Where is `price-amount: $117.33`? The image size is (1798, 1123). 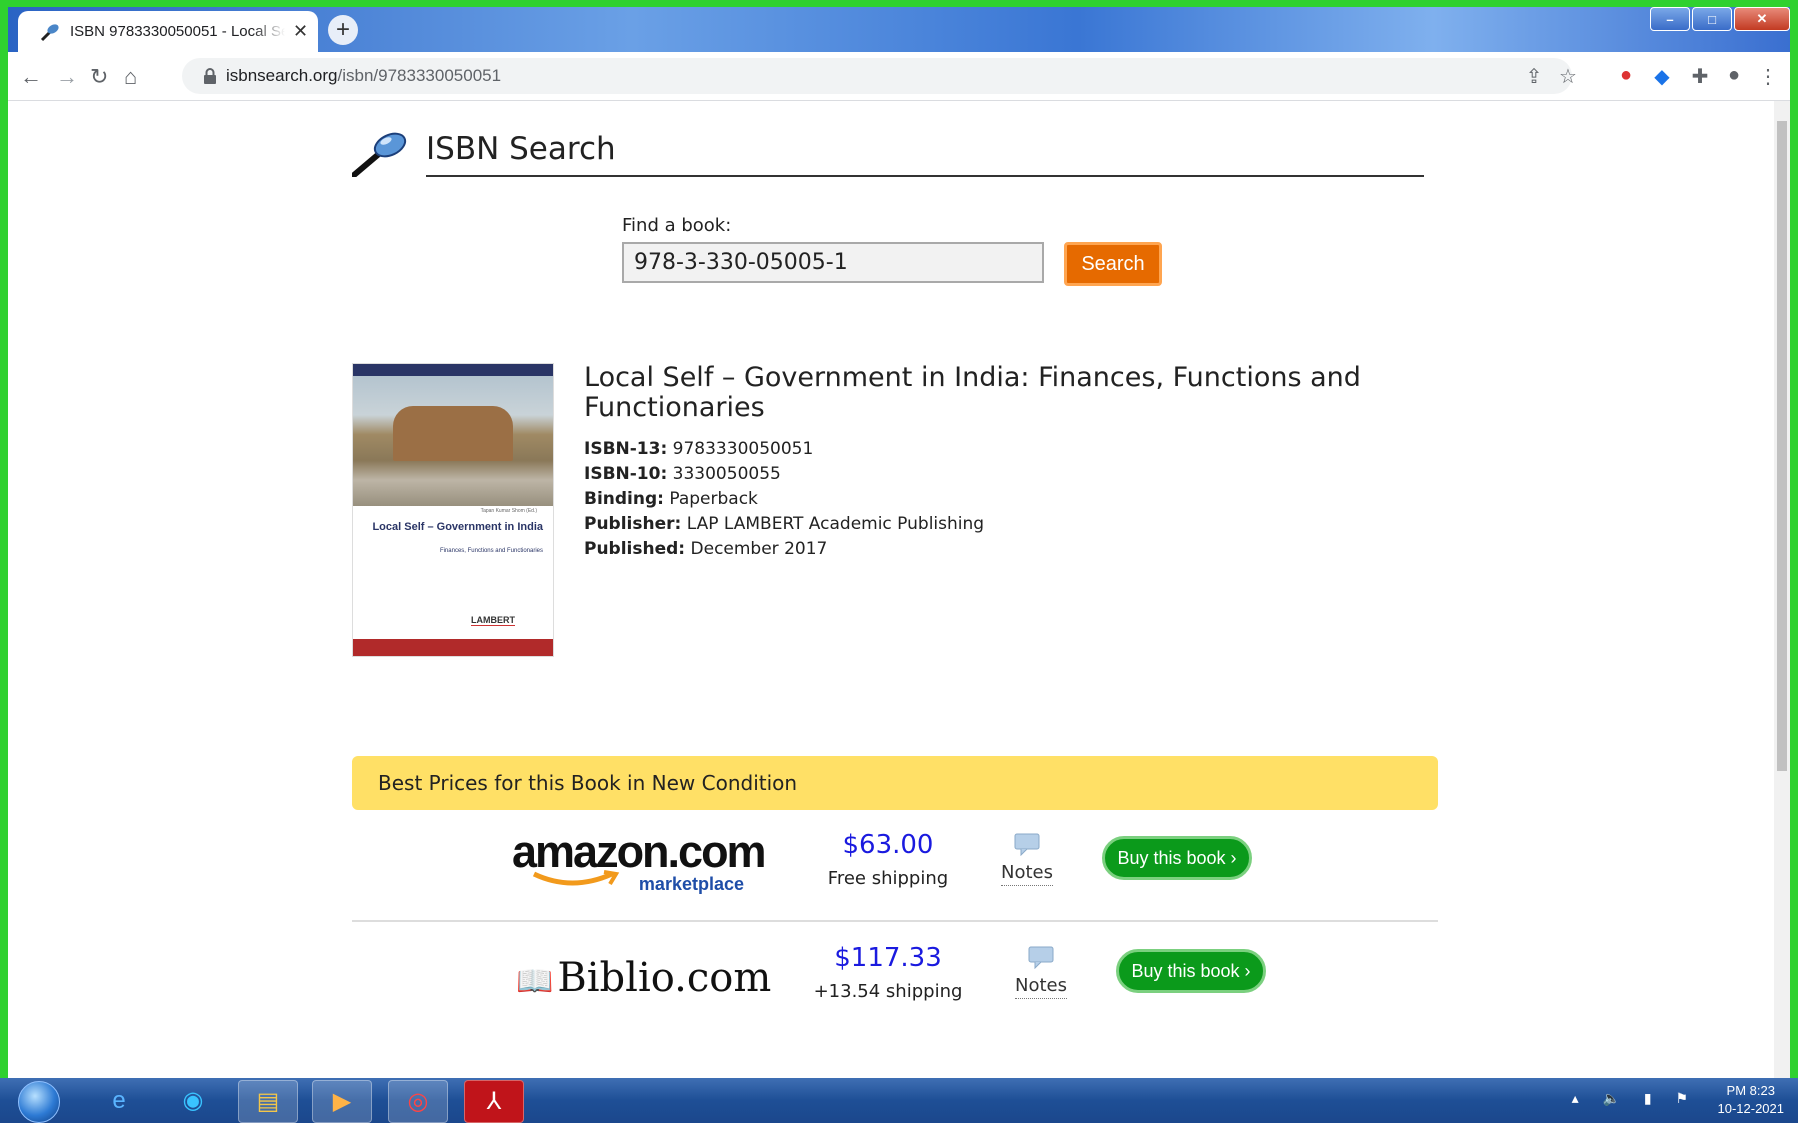 price-amount: $117.33 is located at coordinates (888, 958).